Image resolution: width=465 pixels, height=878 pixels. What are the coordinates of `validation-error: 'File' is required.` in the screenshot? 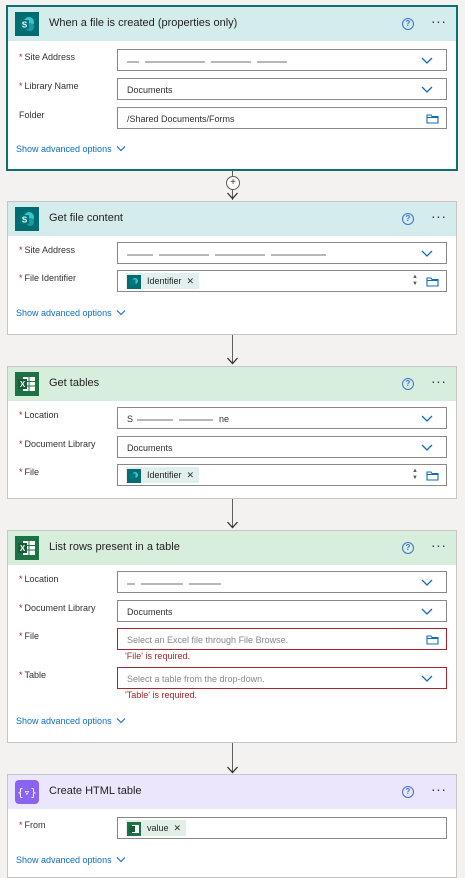 It's located at (157, 656).